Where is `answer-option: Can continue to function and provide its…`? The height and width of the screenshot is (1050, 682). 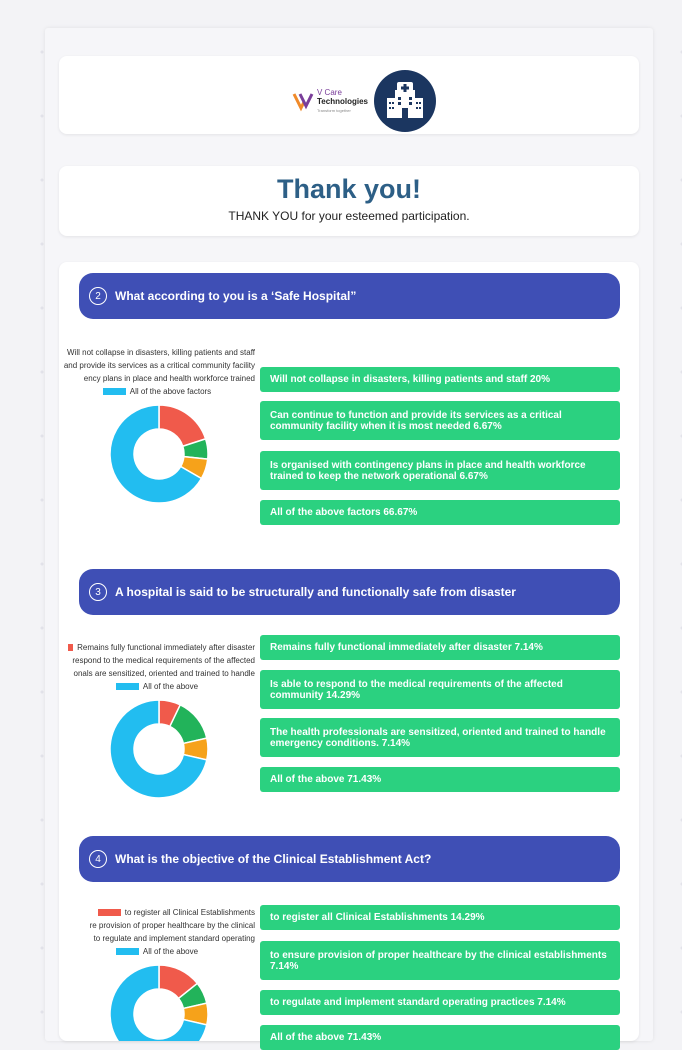
answer-option: Can continue to function and provide its… is located at coordinates (440, 420).